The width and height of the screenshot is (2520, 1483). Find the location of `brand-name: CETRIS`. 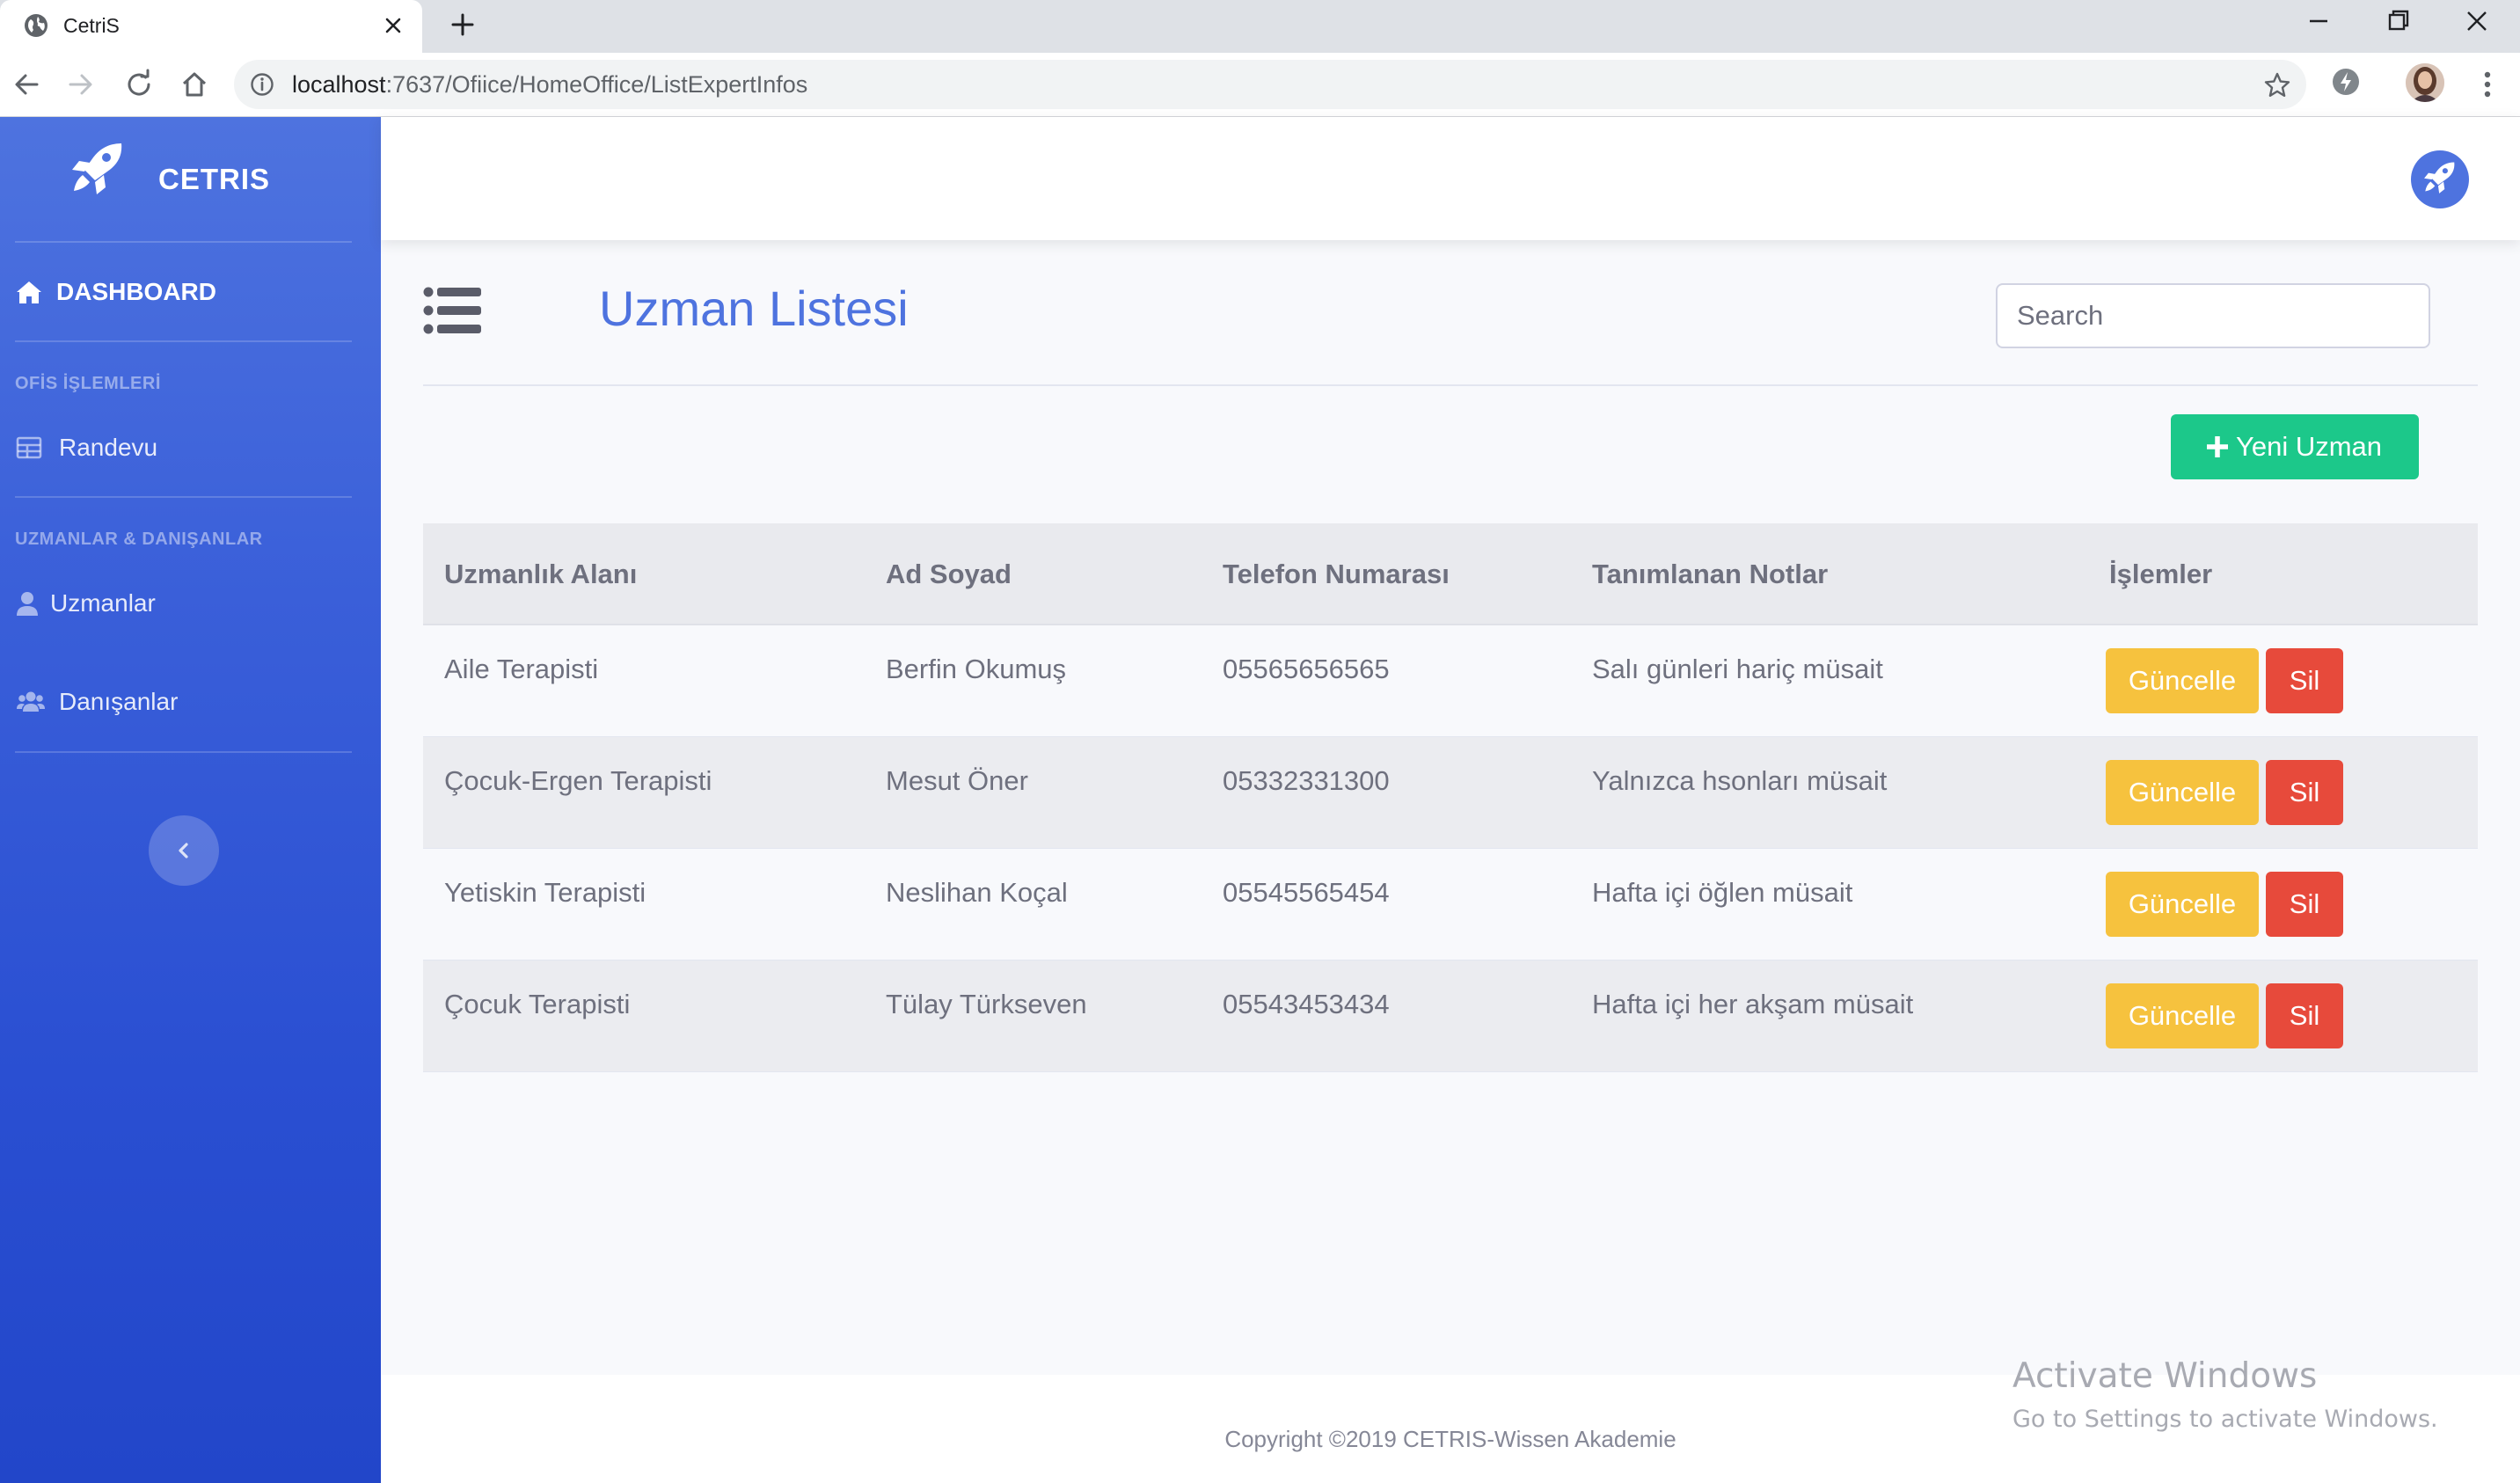

brand-name: CETRIS is located at coordinates (214, 179).